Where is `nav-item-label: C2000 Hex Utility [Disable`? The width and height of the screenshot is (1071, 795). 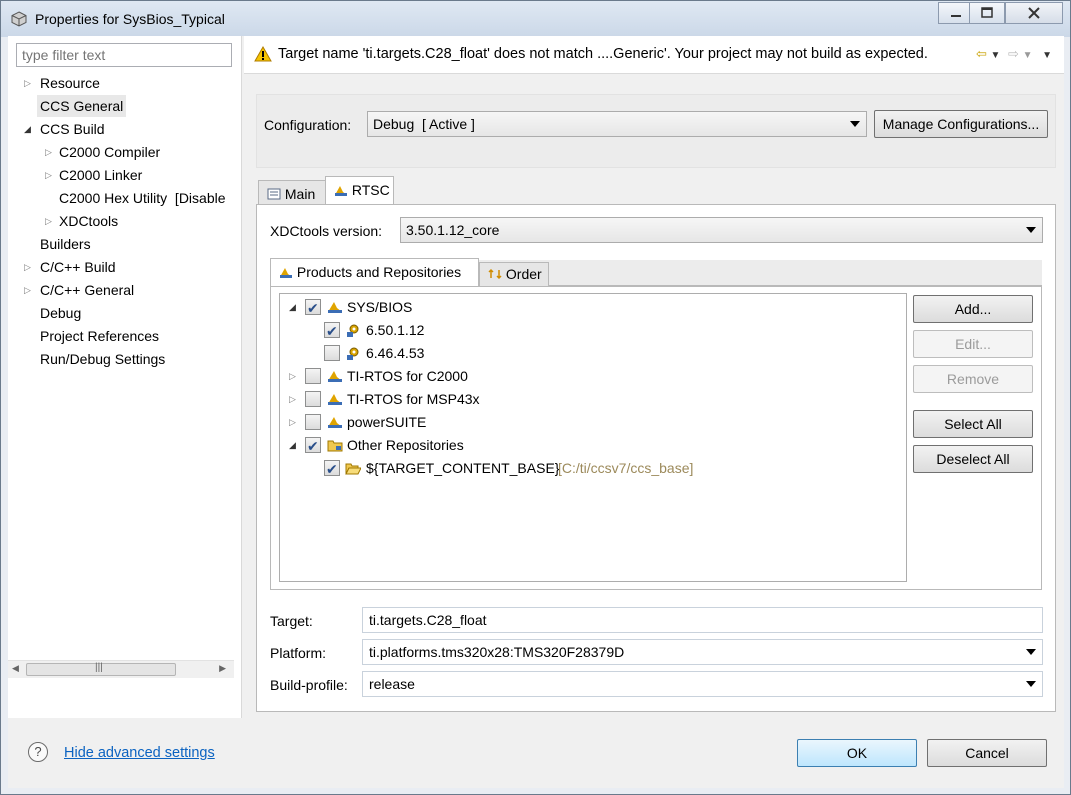
nav-item-label: C2000 Hex Utility [Disable is located at coordinates (142, 198).